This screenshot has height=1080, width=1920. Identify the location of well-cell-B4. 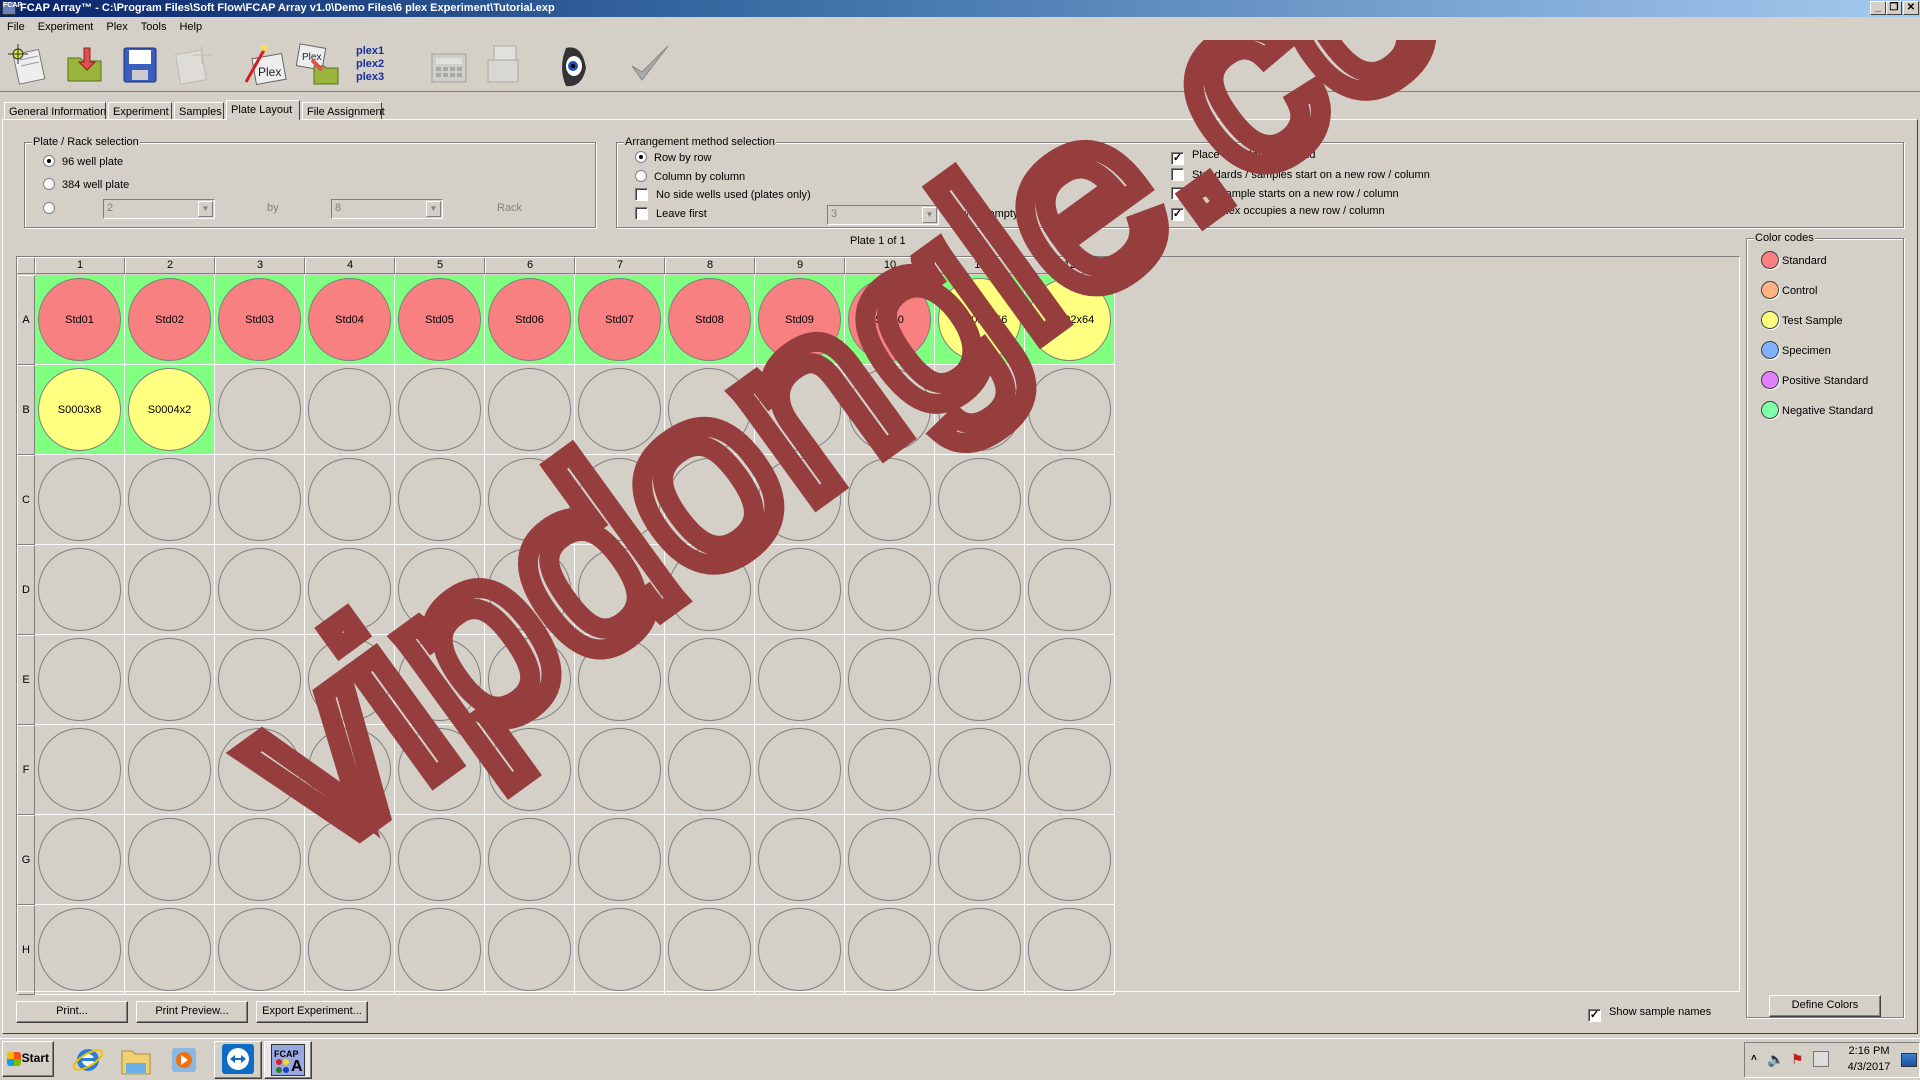
(350, 410).